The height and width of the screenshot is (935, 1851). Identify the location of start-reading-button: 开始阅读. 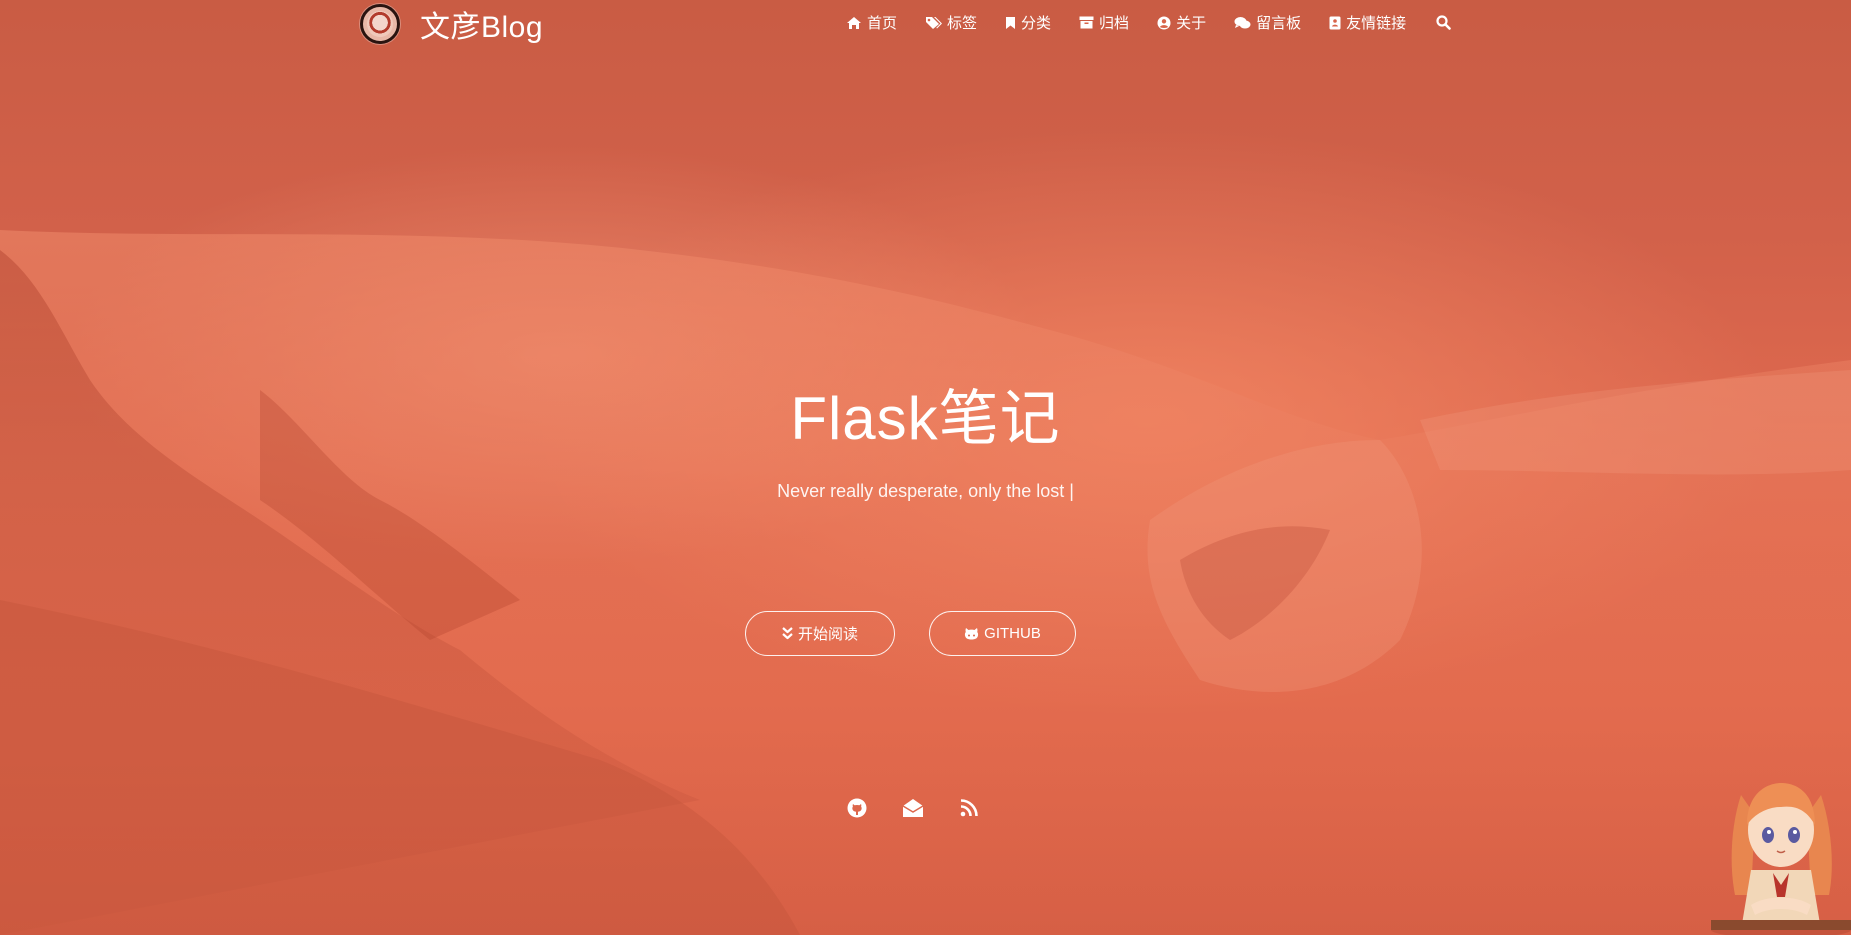
(820, 633).